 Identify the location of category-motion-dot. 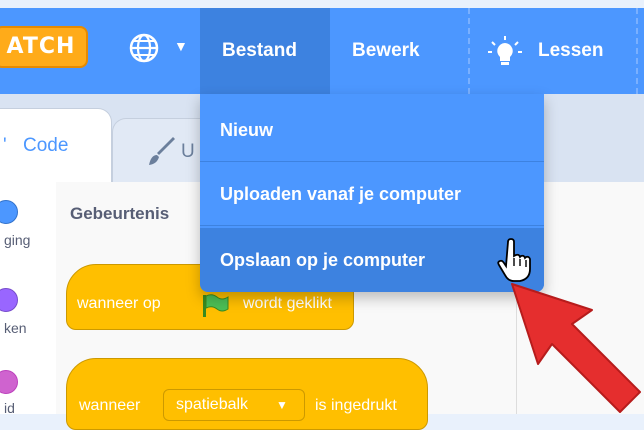
(9, 212).